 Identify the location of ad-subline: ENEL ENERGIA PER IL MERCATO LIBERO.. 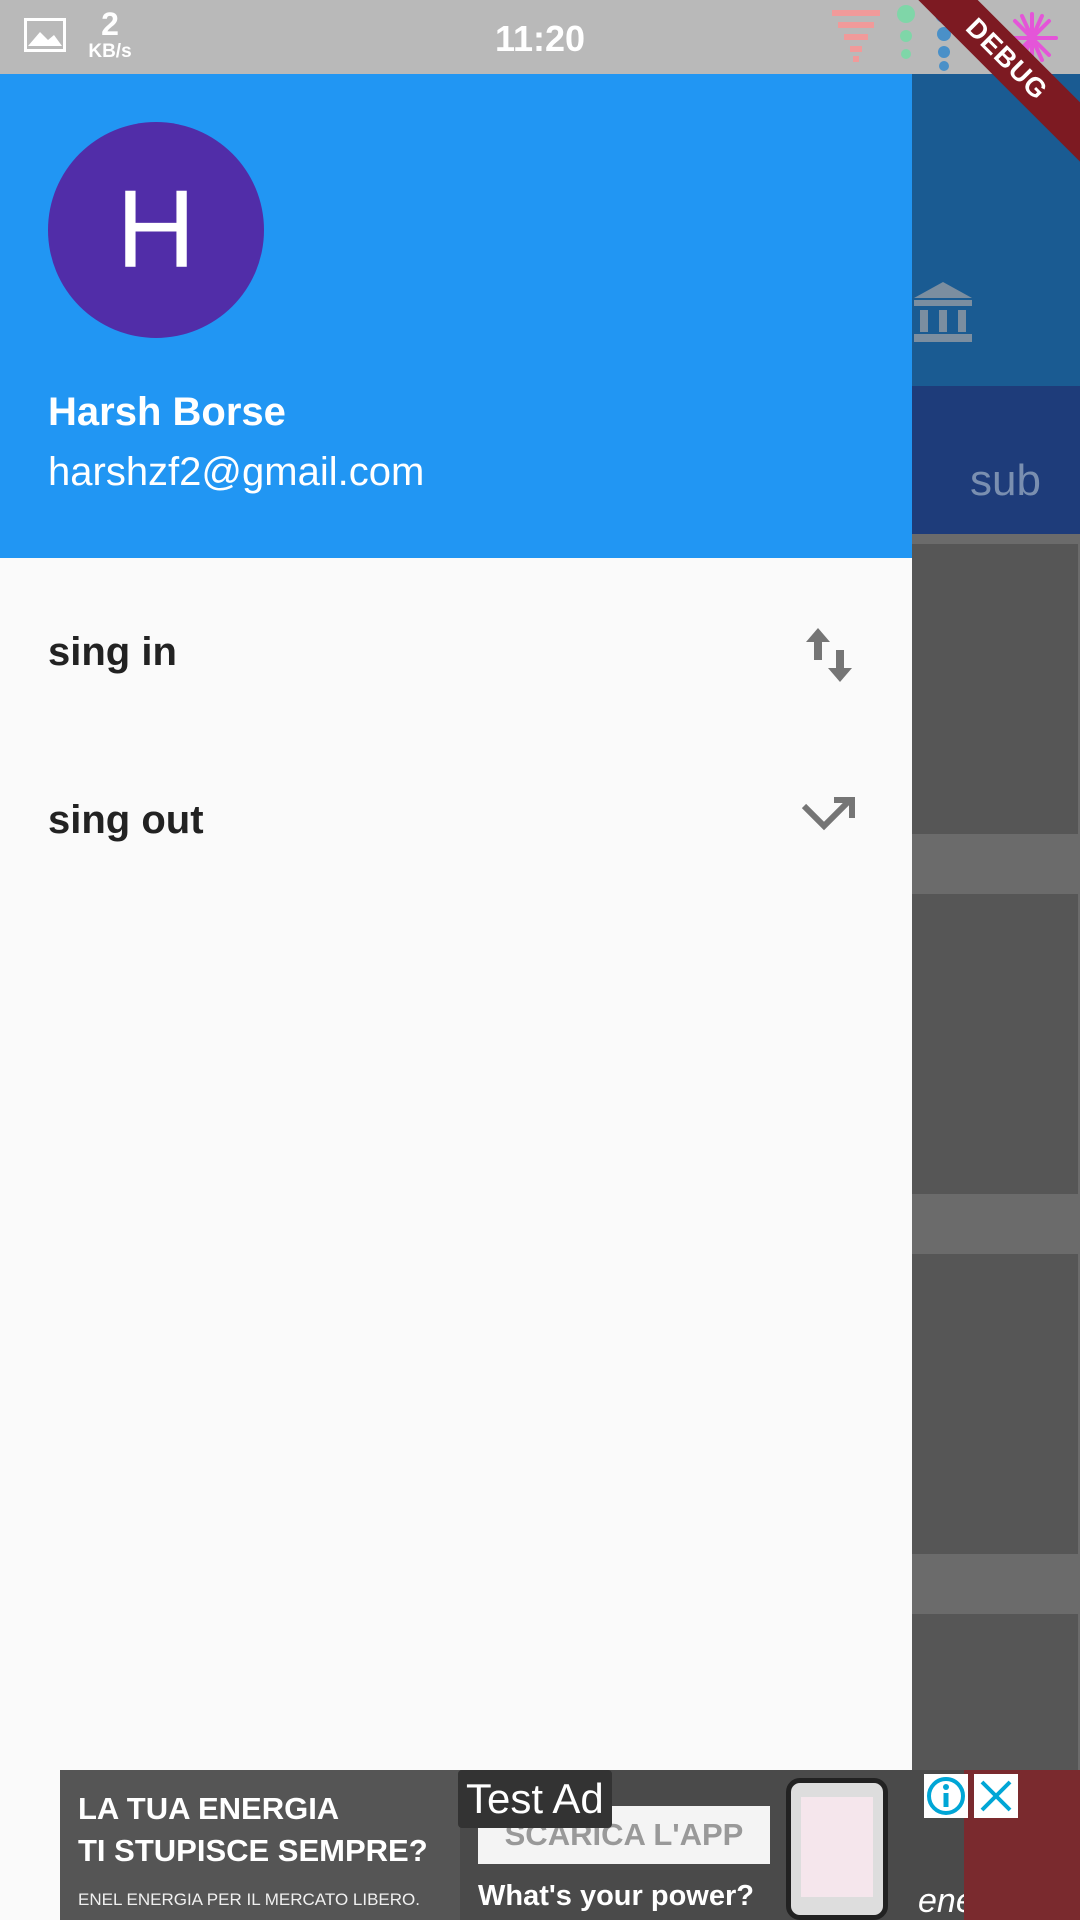
(249, 1899).